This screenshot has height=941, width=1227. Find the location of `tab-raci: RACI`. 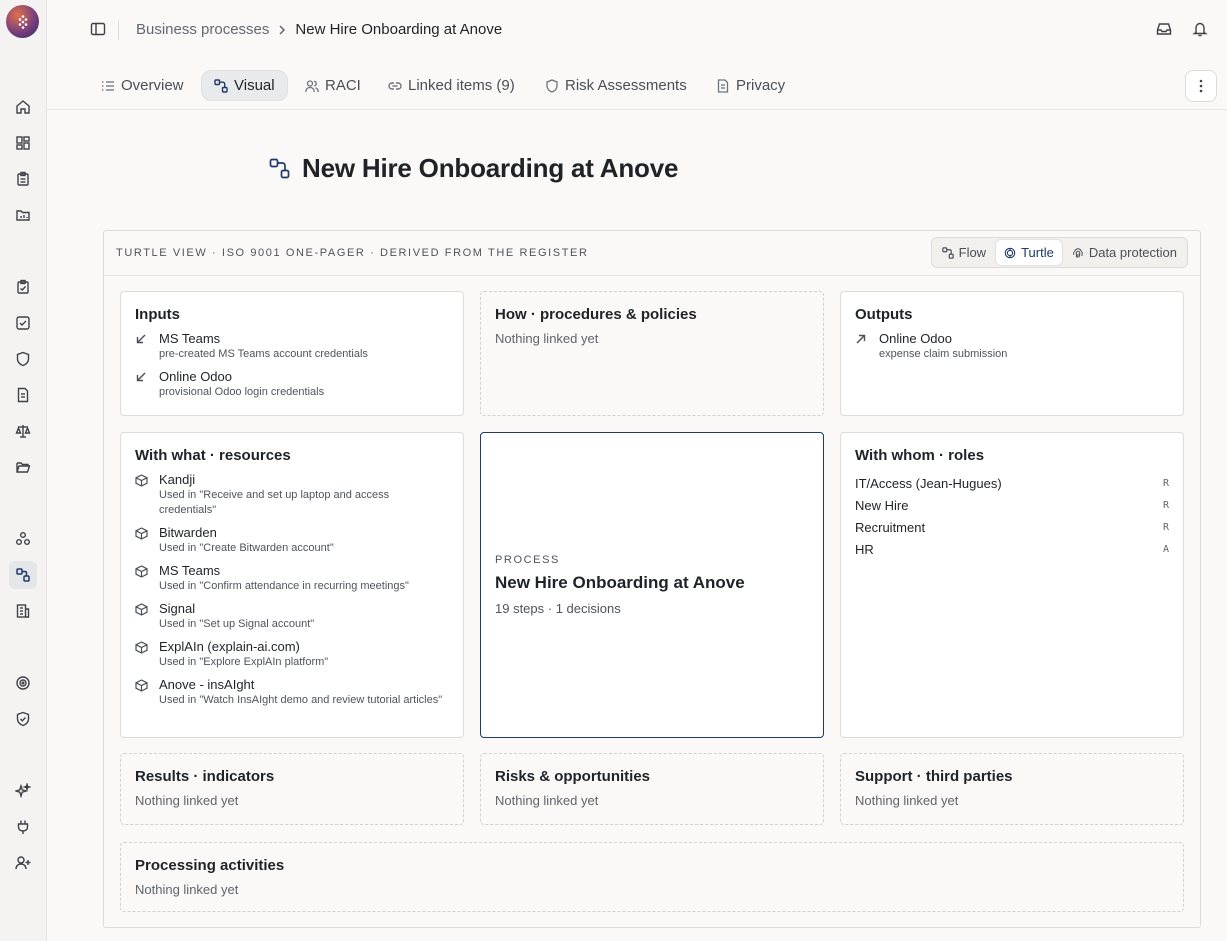

tab-raci: RACI is located at coordinates (333, 85).